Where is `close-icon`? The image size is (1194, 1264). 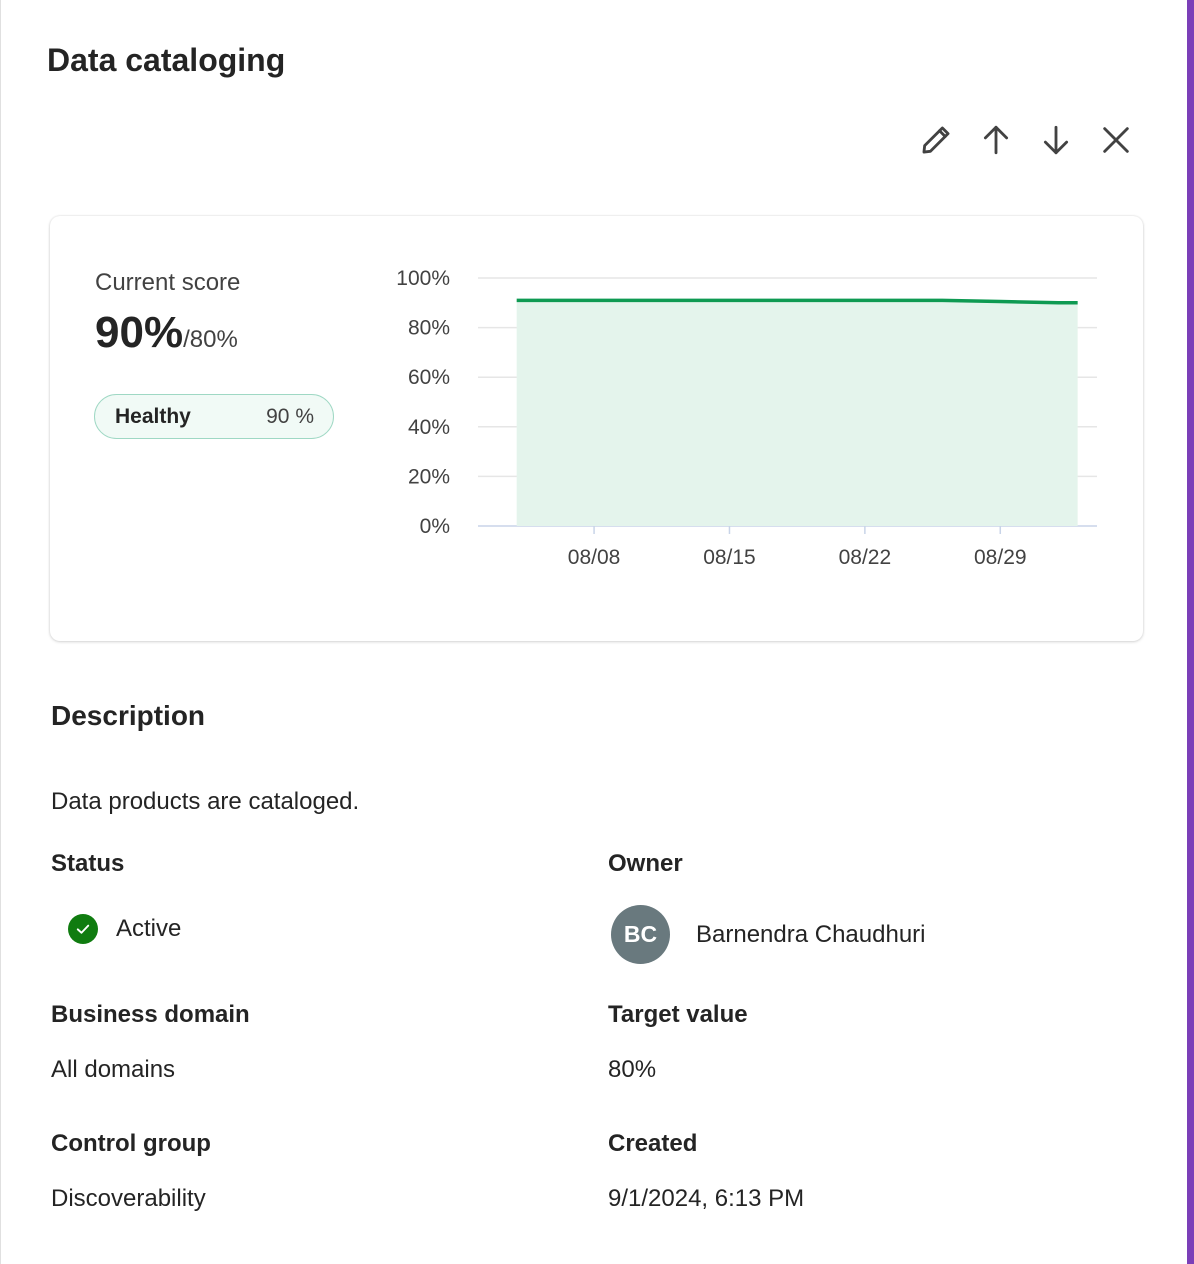 close-icon is located at coordinates (1116, 140).